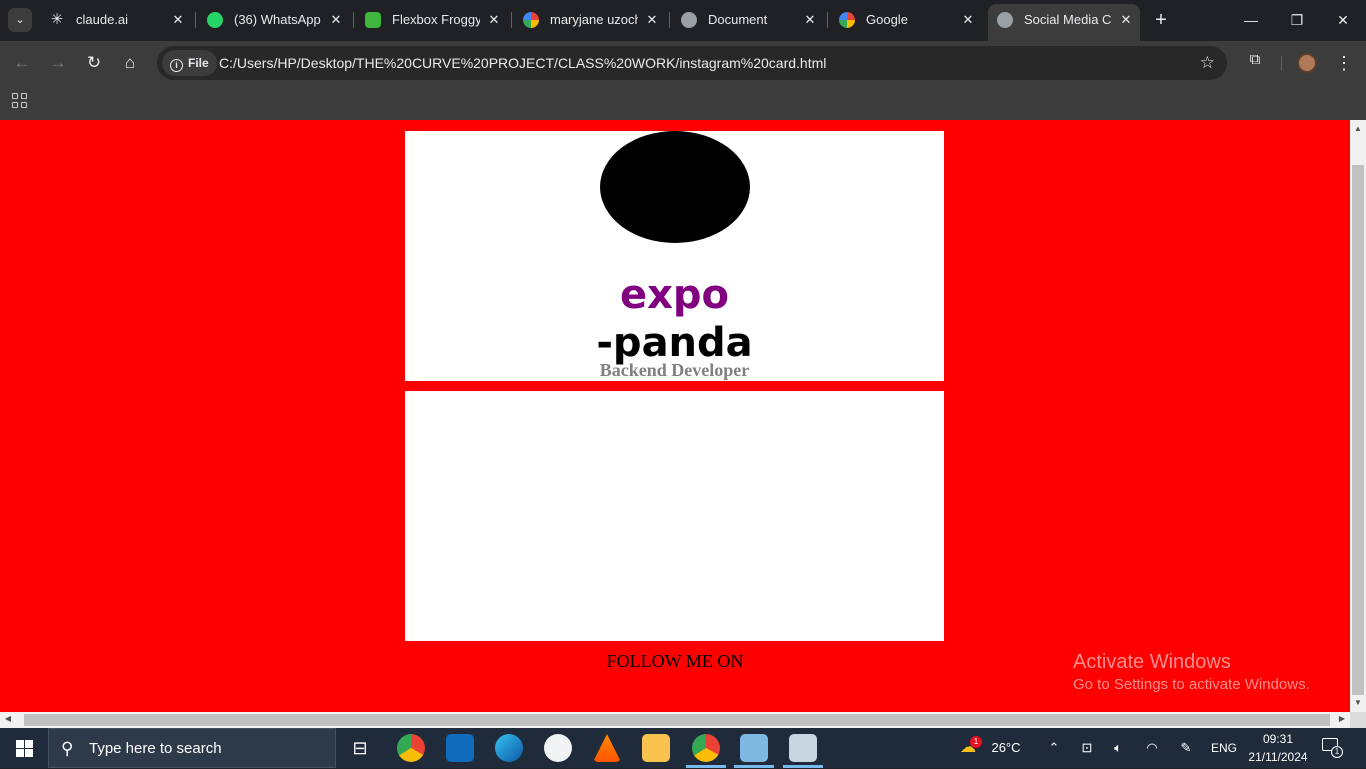 The image size is (1366, 769). Describe the element at coordinates (102, 19) in the screenshot. I see `tab-title: claude.ai` at that location.